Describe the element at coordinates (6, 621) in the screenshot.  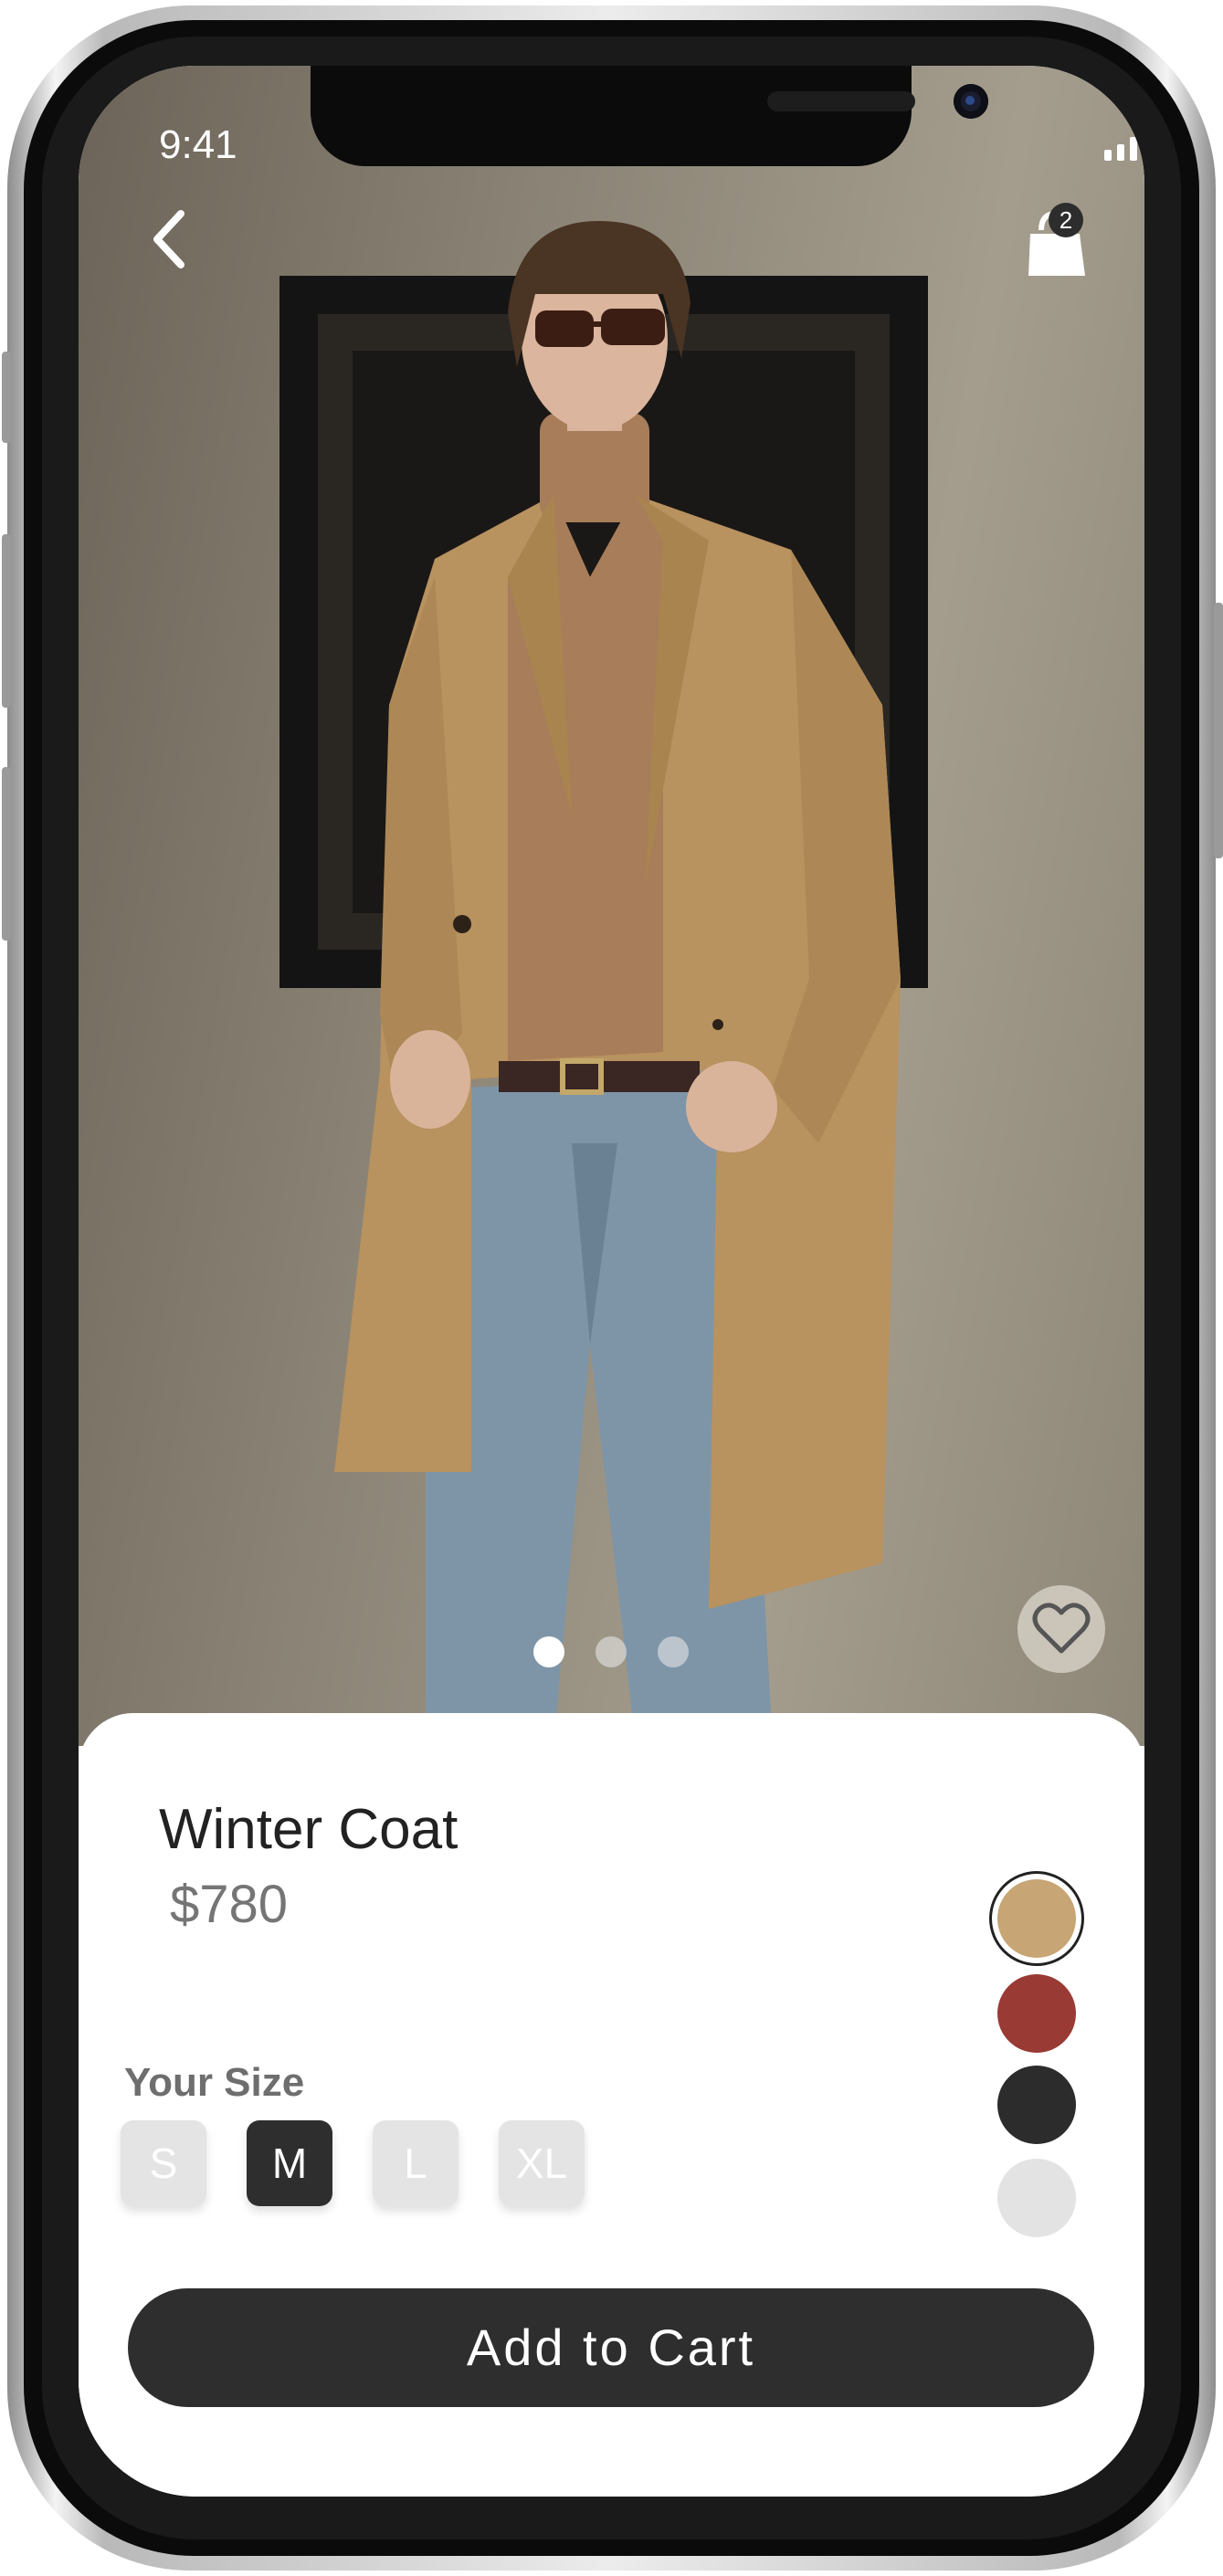
I see `volume-up-button` at that location.